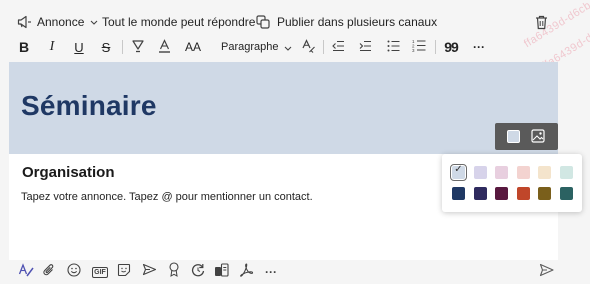 The width and height of the screenshot is (590, 284). I want to click on sticker-icon, so click(124, 272).